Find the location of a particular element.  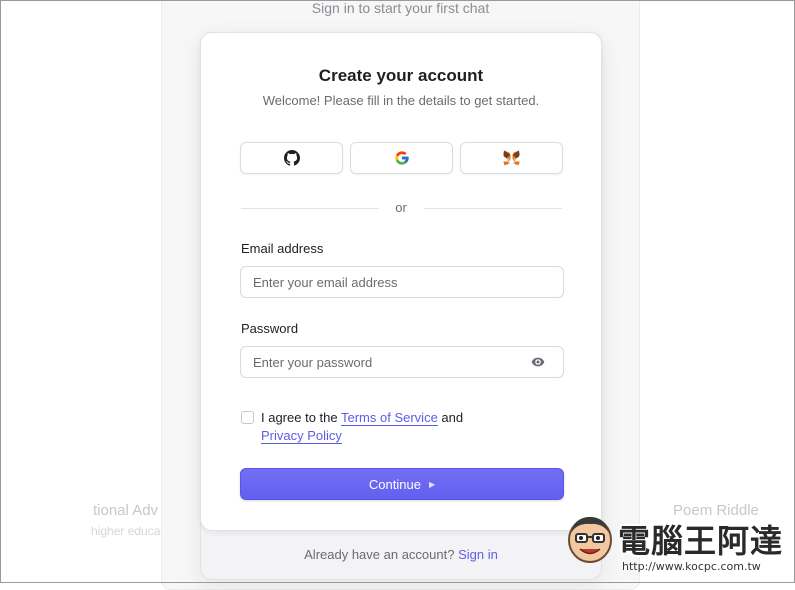

google-icon is located at coordinates (401, 158).